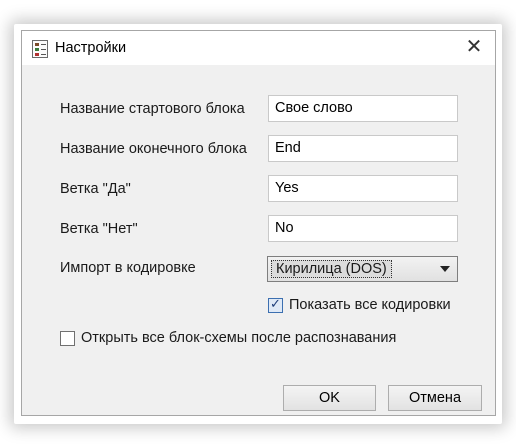 This screenshot has height=446, width=516. I want to click on chevron-down-icon, so click(445, 269).